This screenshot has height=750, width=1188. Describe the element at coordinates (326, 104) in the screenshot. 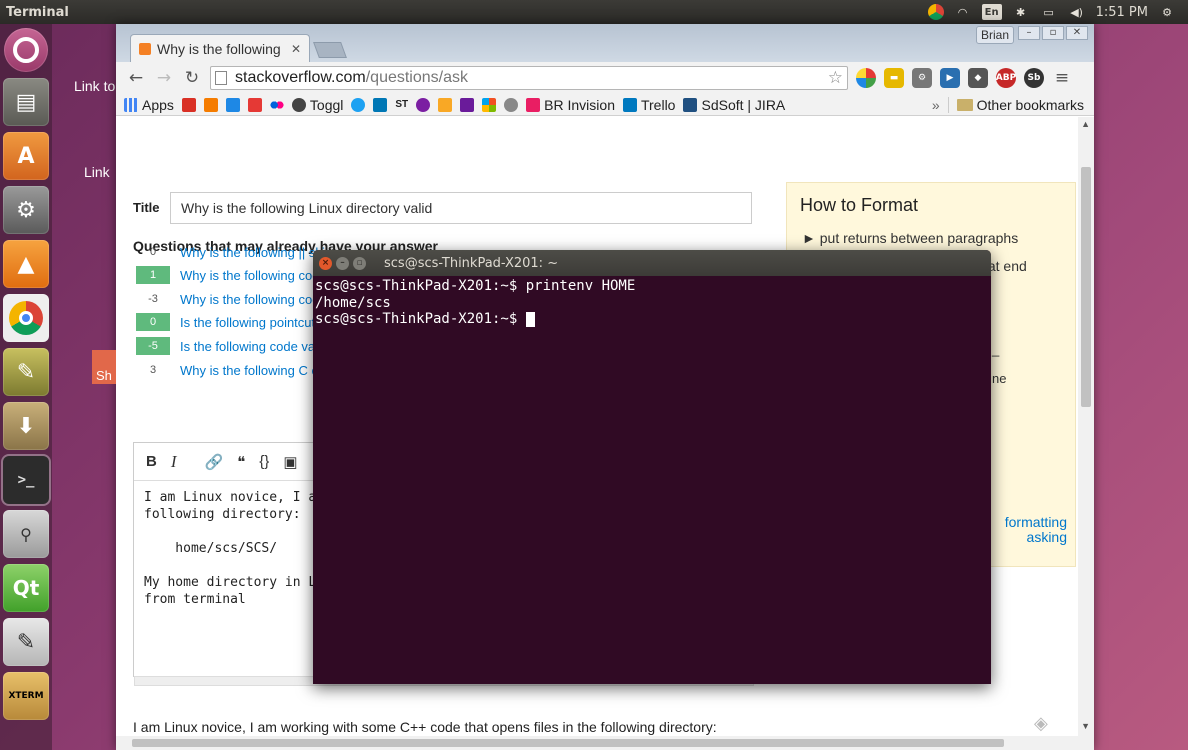

I see `bookmark-label: Toggl` at that location.